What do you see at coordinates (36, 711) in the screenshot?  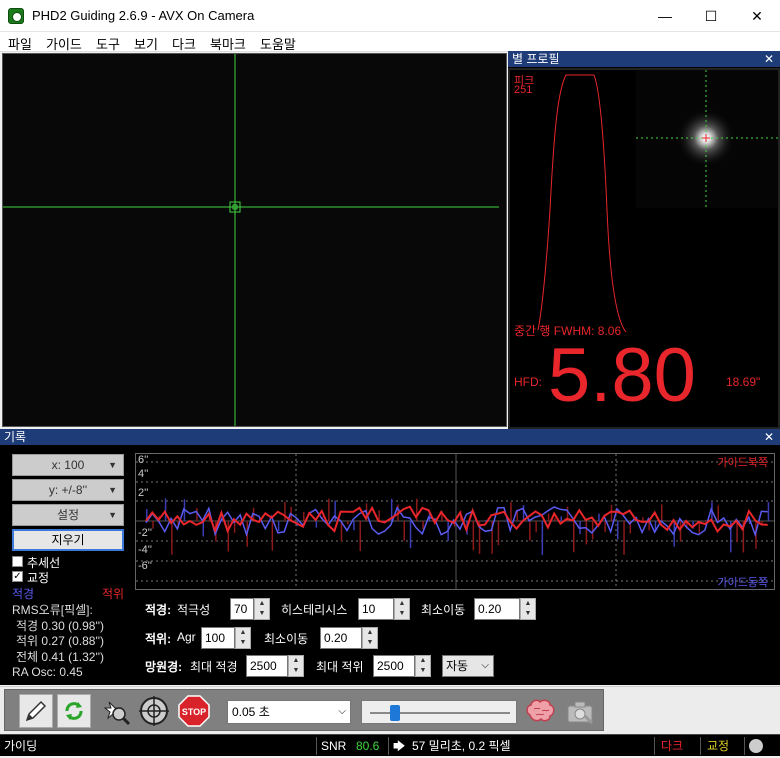 I see `pencil-icon` at bounding box center [36, 711].